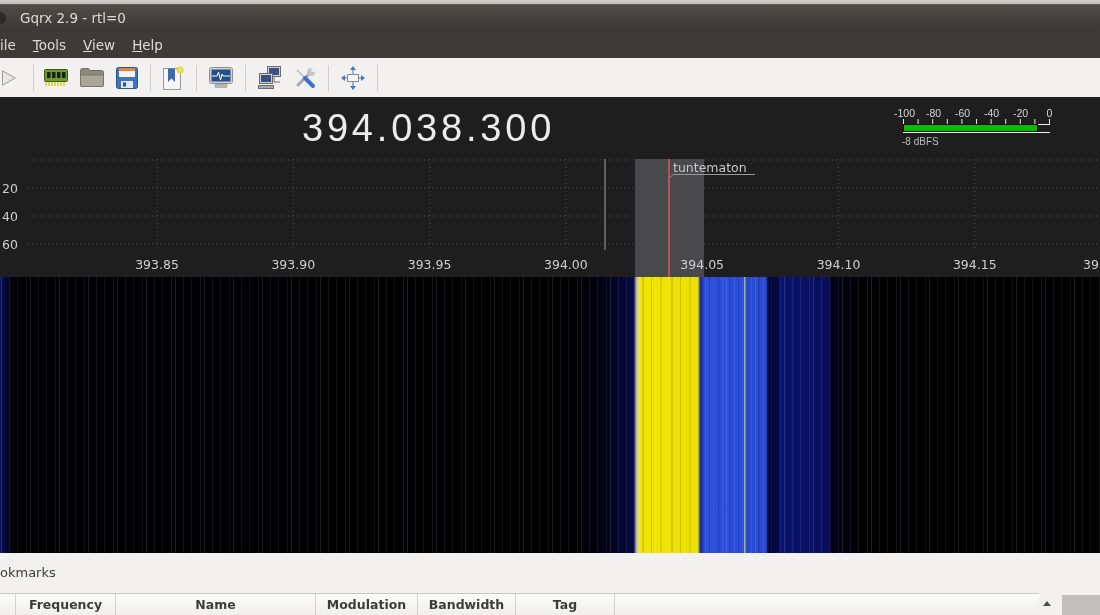  Describe the element at coordinates (1049, 113) in the screenshot. I see `meter-scale-label: 0` at that location.